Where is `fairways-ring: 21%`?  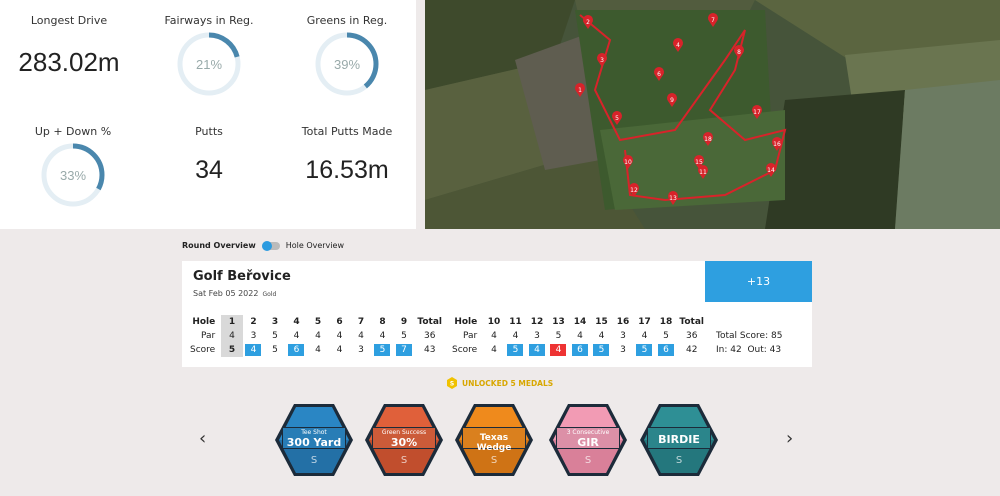 fairways-ring: 21% is located at coordinates (209, 64).